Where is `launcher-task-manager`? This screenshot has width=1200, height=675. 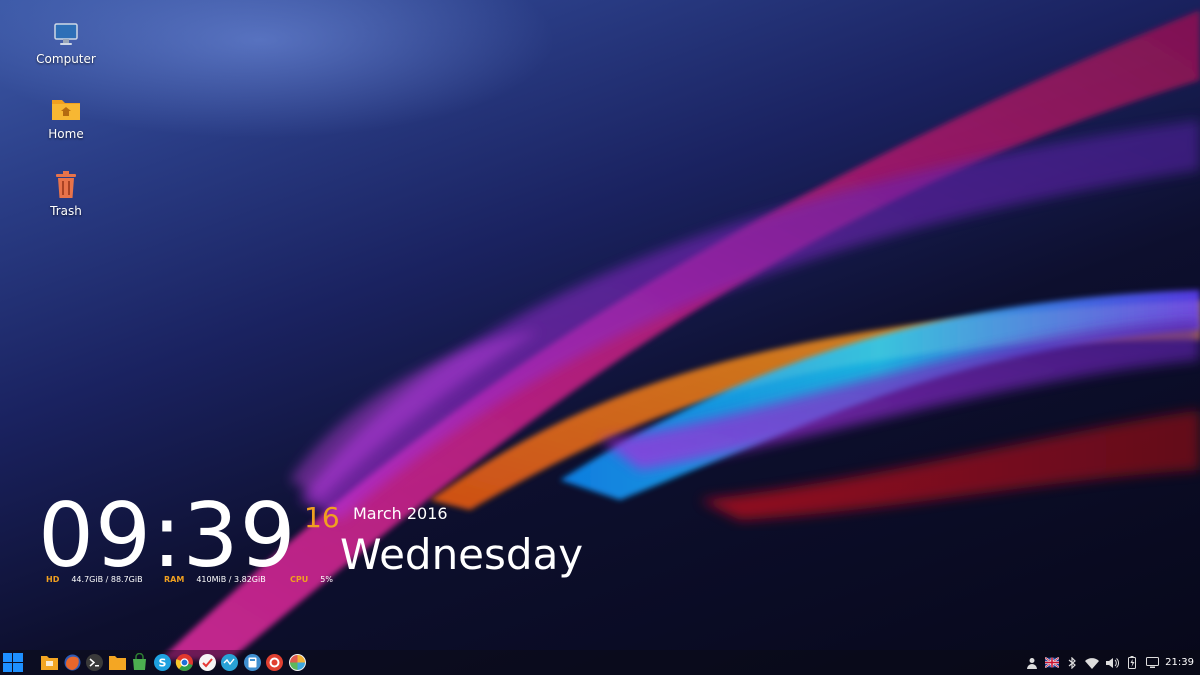 launcher-task-manager is located at coordinates (207, 662).